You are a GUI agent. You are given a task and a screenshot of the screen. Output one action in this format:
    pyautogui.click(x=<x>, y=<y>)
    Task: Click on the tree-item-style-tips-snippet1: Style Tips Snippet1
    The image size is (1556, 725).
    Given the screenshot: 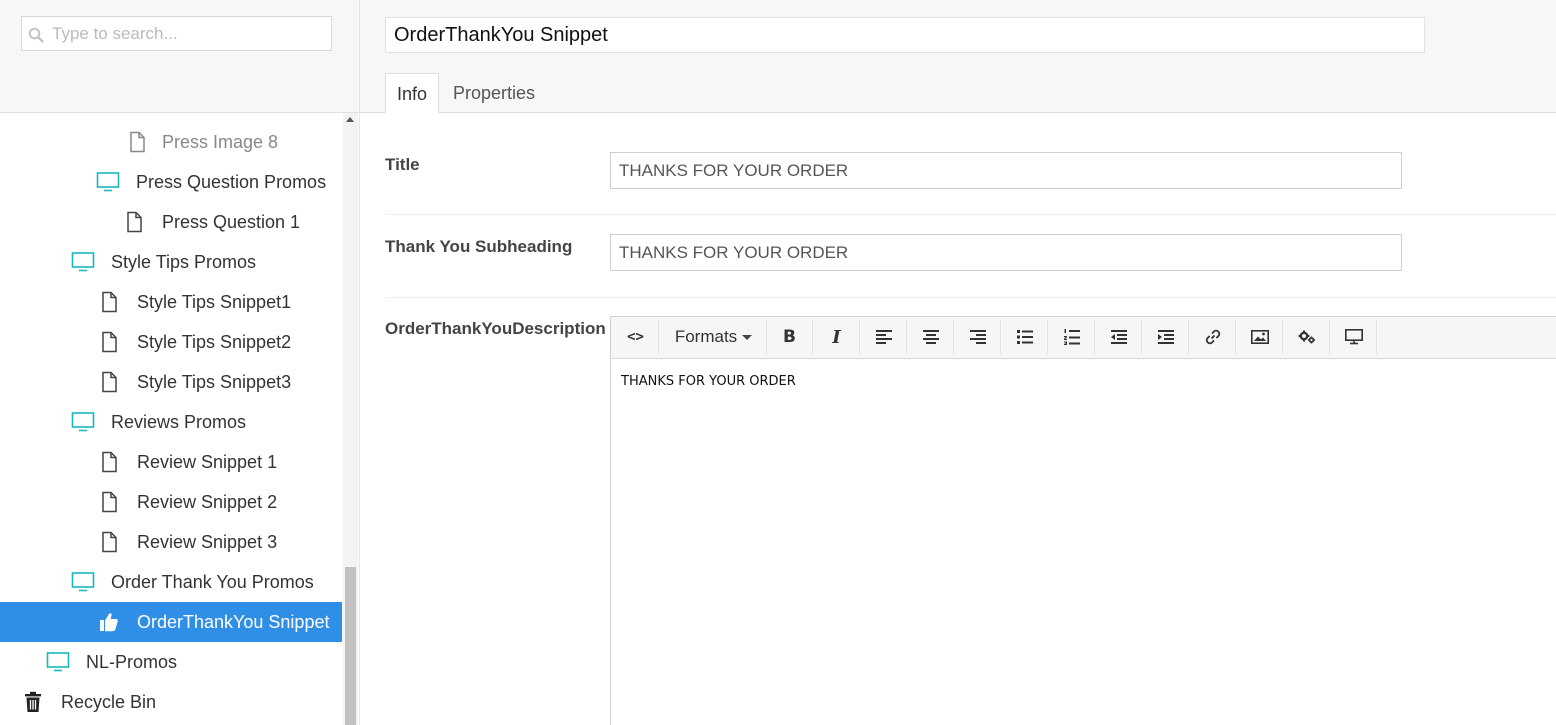 What is the action you would take?
    pyautogui.click(x=171, y=302)
    